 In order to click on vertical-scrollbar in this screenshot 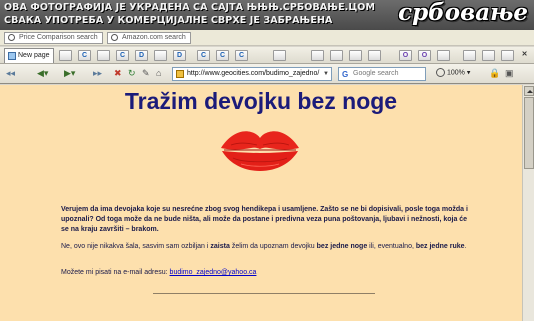, I will do `click(528, 203)`.